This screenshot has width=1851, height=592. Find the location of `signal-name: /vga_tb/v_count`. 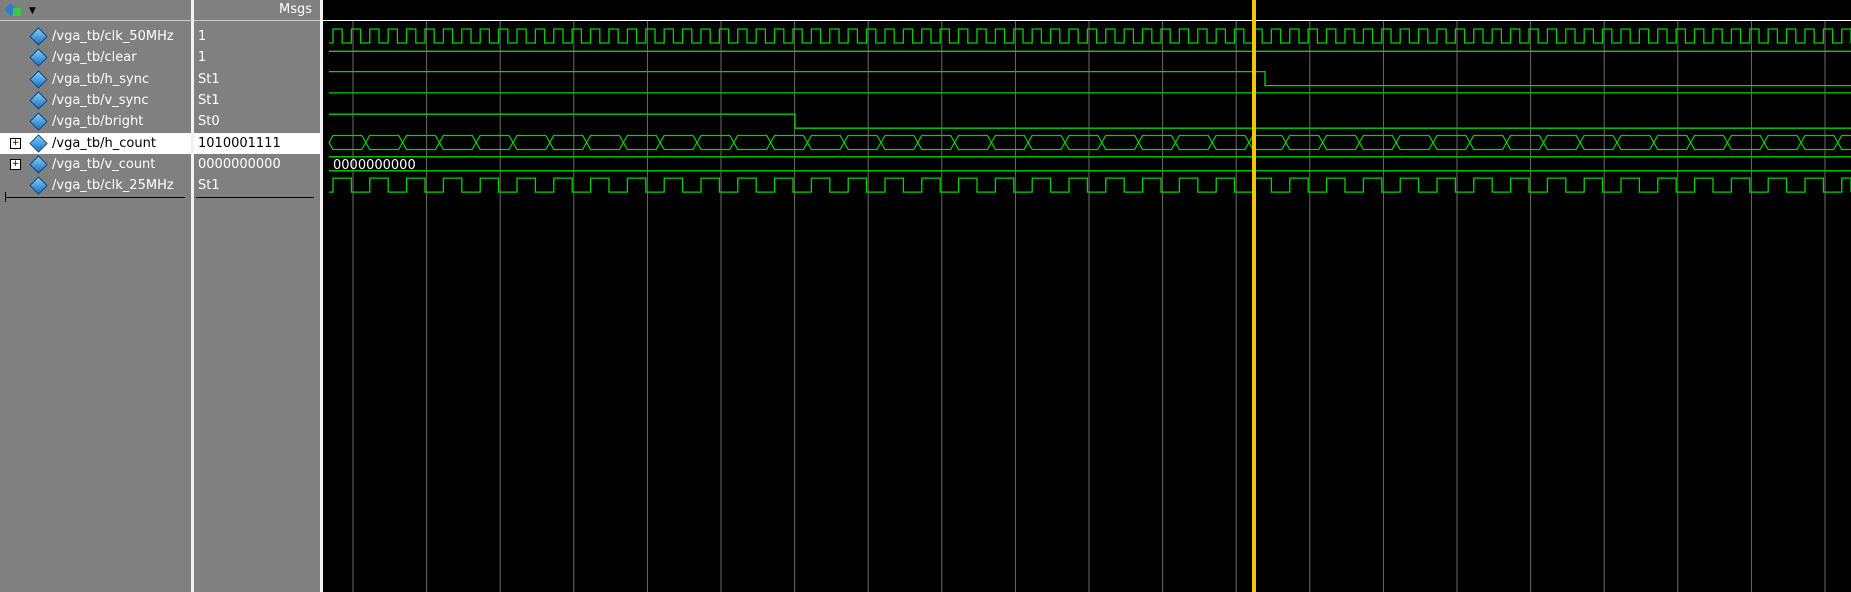

signal-name: /vga_tb/v_count is located at coordinates (104, 164).